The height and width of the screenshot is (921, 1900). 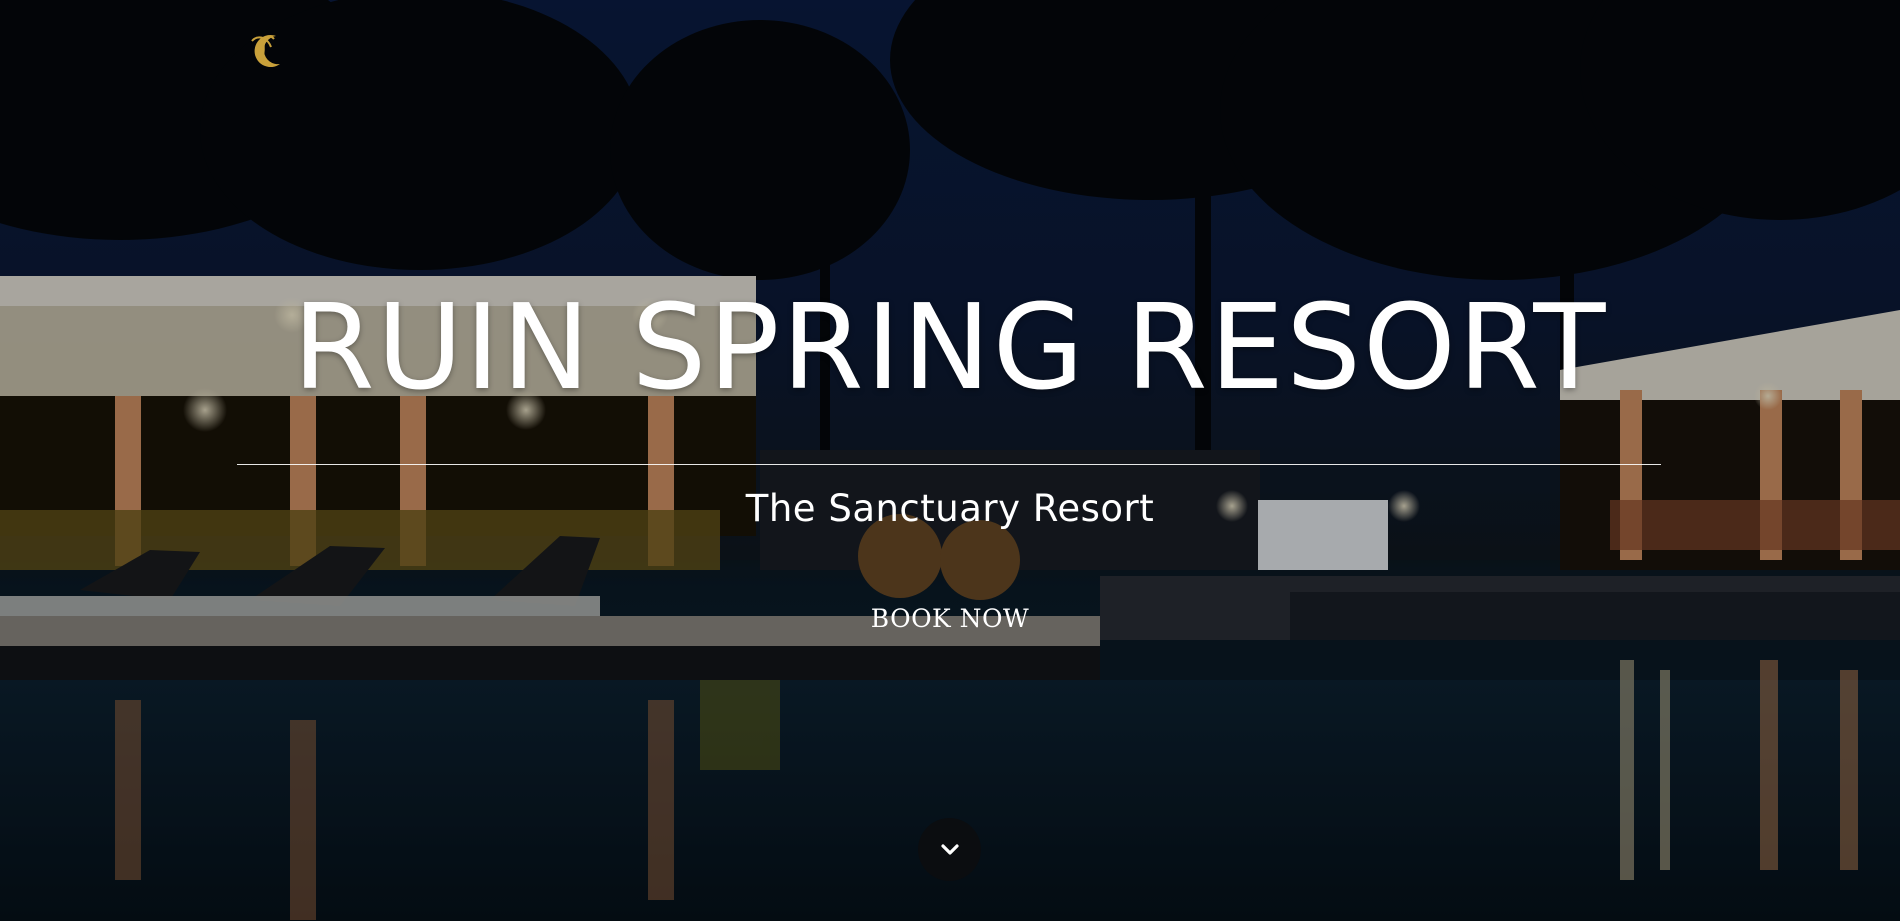 I want to click on chevron-down-icon, so click(x=949, y=849).